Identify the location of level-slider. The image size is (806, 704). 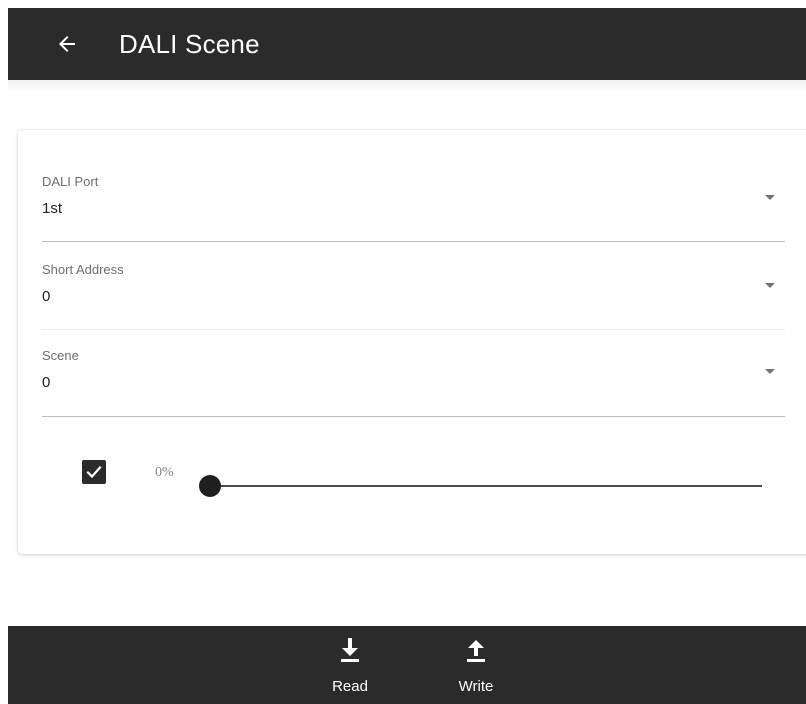
(480, 486).